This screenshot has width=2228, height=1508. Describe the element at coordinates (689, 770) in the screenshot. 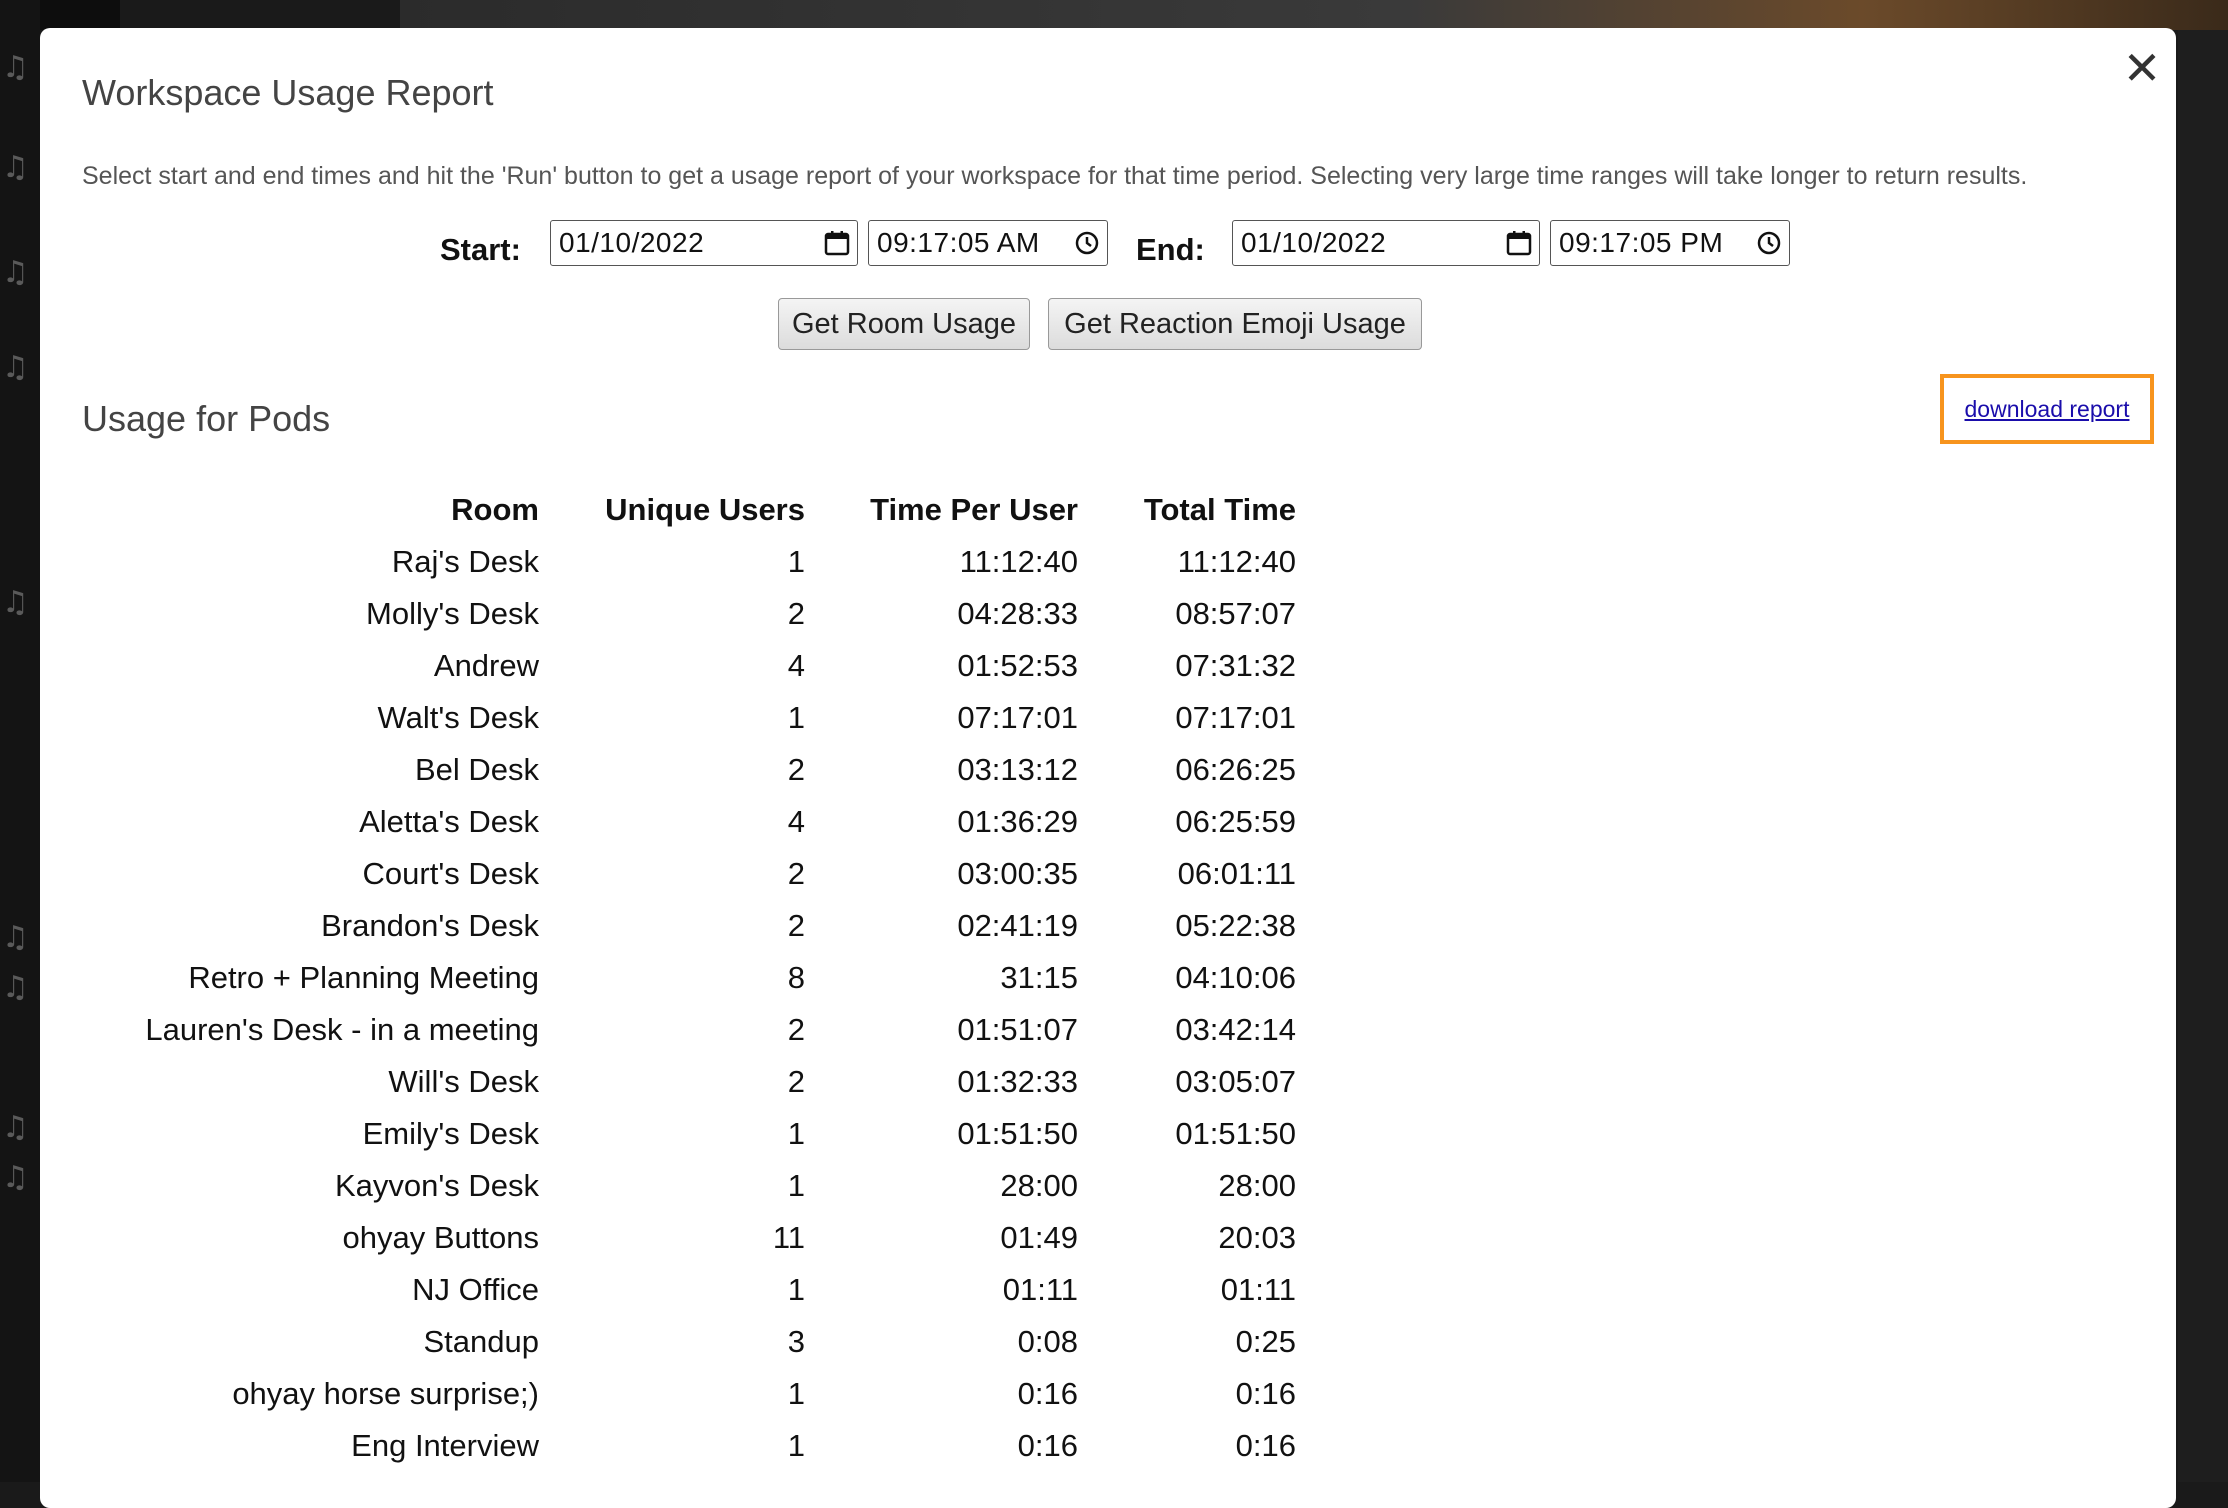

I see `table-row: Bel Desk 2 03:13:12 06:26:25` at that location.